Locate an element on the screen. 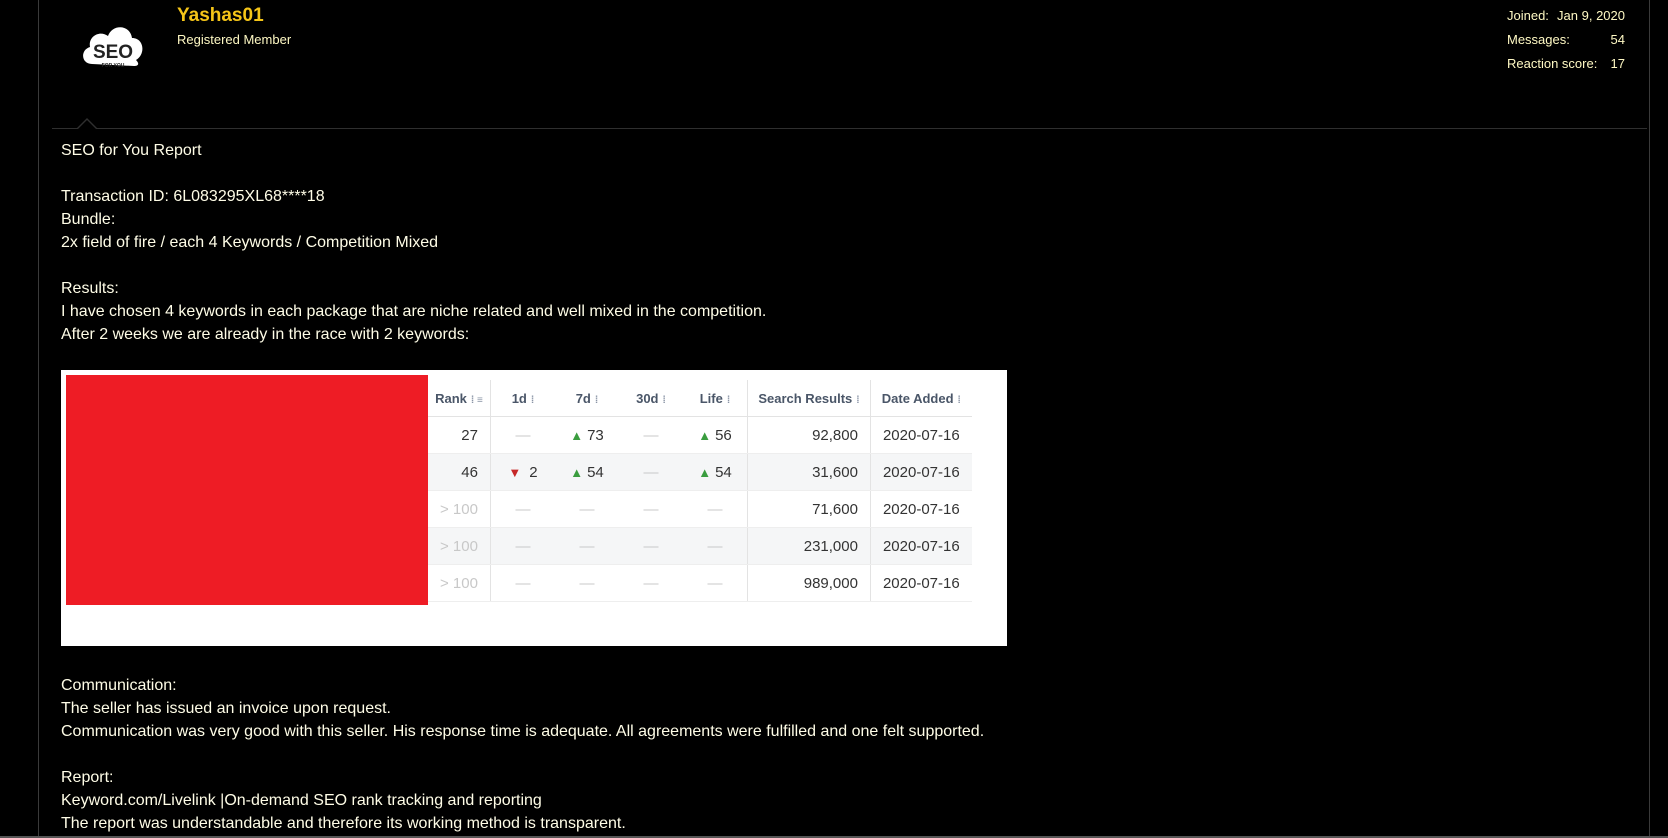  cell-search-results: 989,000 is located at coordinates (809, 583).